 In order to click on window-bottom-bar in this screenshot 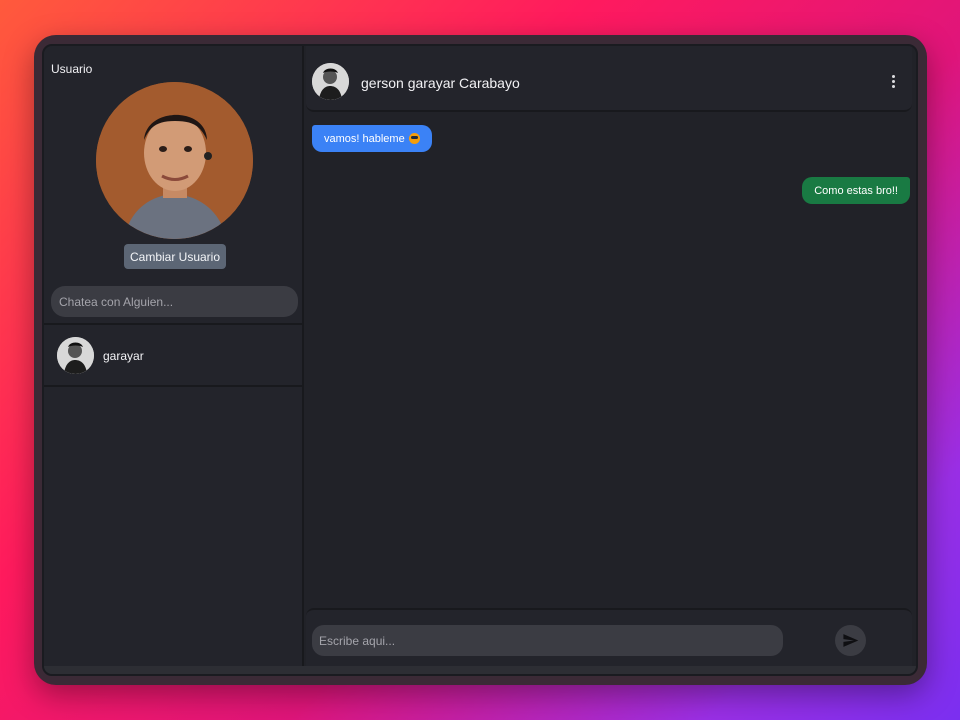, I will do `click(480, 670)`.